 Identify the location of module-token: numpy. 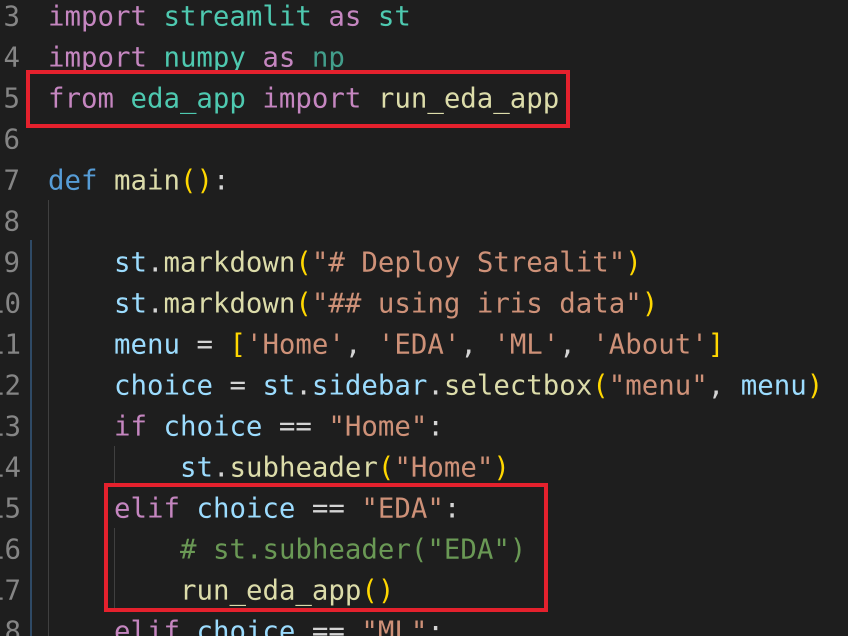
(204, 57).